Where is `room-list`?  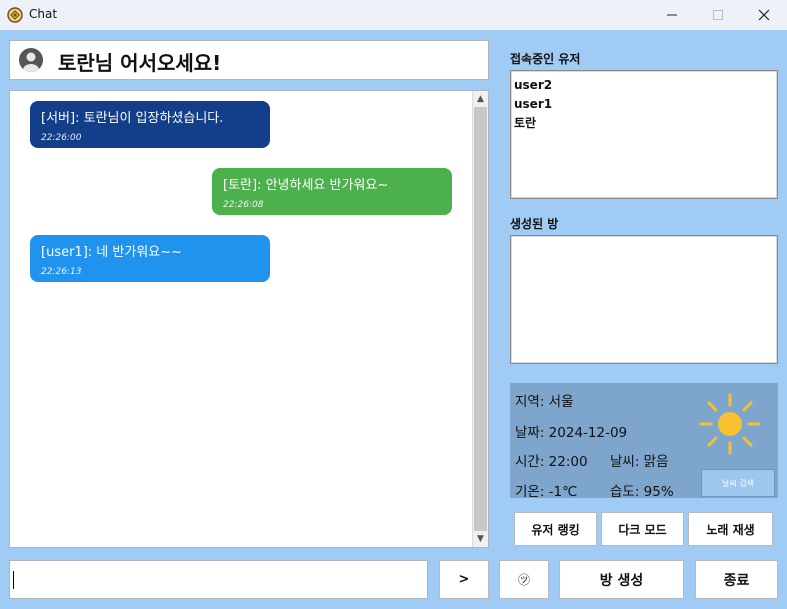
room-list is located at coordinates (644, 299).